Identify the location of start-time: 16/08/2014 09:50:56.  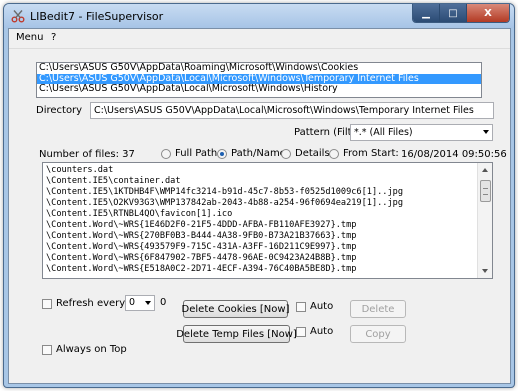
(454, 154).